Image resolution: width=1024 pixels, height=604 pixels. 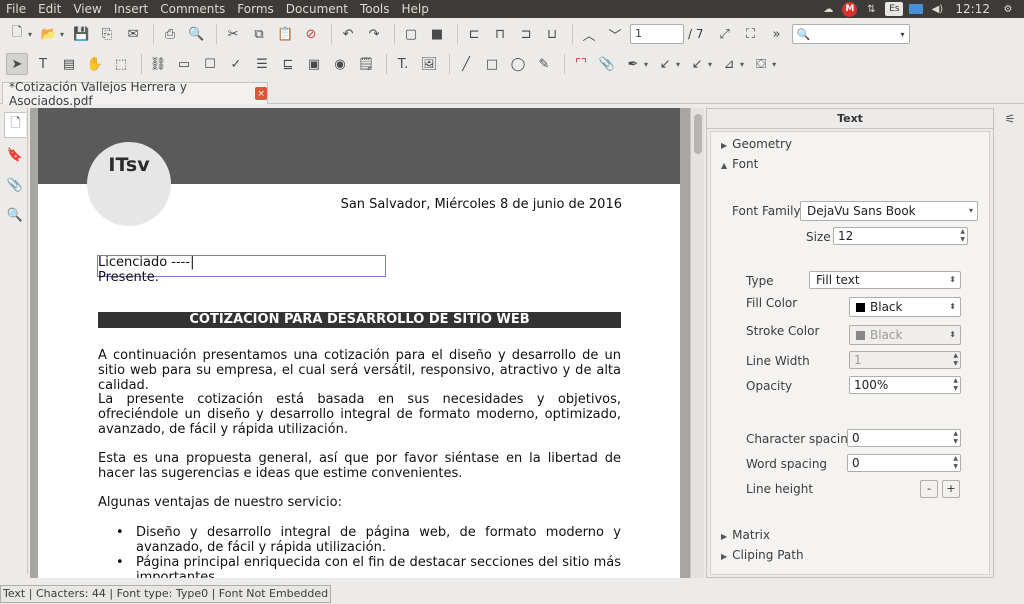 I want to click on menu-document: Document, so click(x=317, y=9).